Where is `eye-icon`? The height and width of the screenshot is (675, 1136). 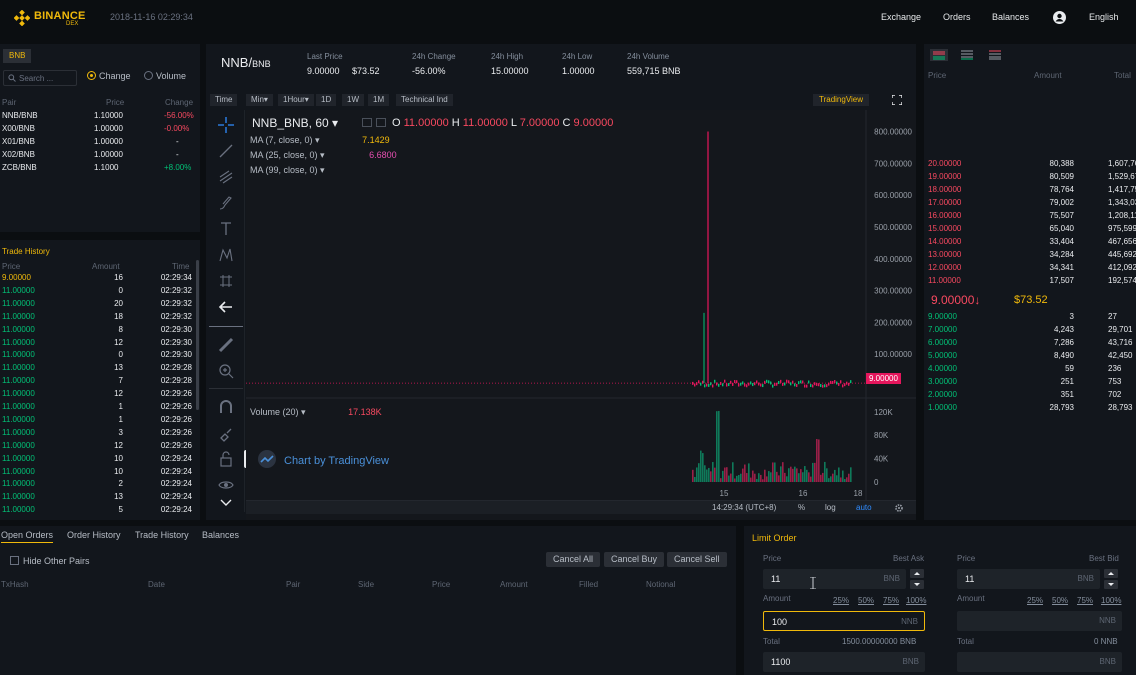
eye-icon is located at coordinates (226, 485).